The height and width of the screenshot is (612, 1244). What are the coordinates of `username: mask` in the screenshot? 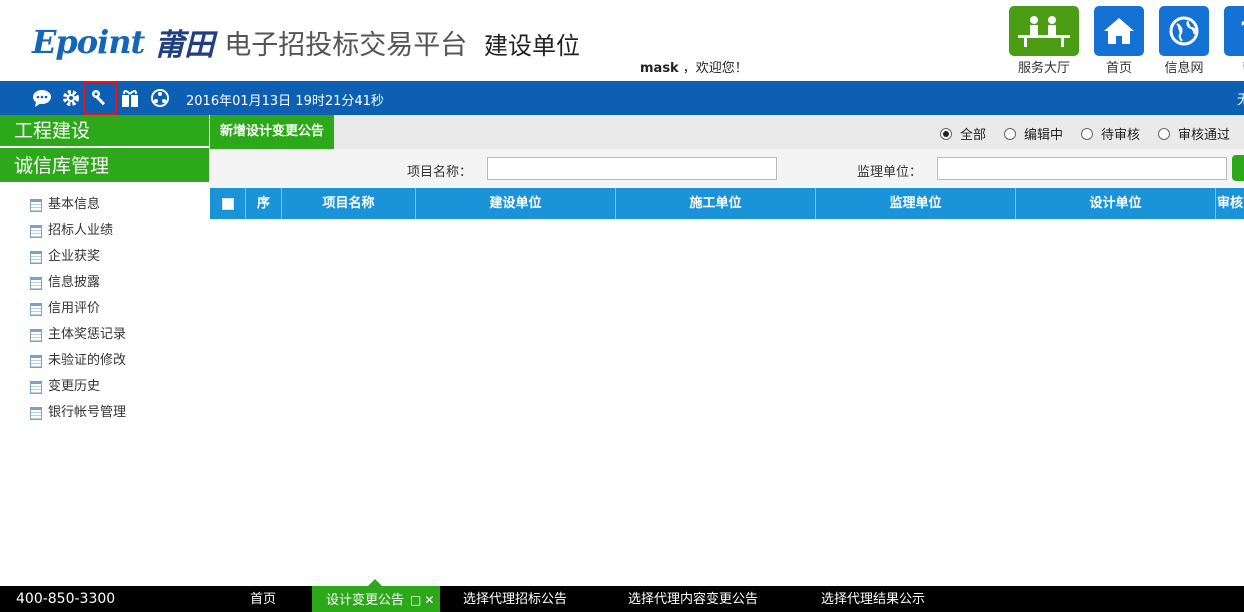 It's located at (659, 68).